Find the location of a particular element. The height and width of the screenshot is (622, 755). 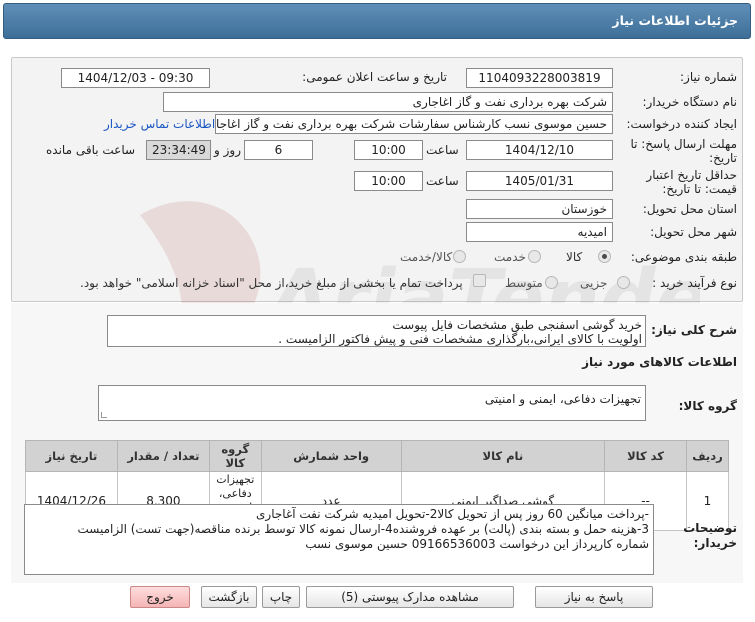

treasury-checkbox is located at coordinates (479, 280).